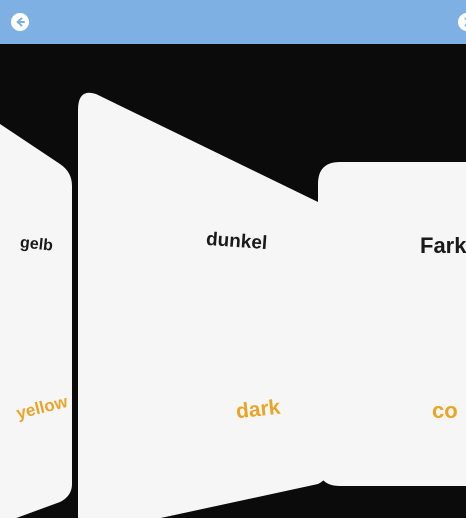 The height and width of the screenshot is (518, 466). What do you see at coordinates (462, 22) in the screenshot?
I see `forward-button` at bounding box center [462, 22].